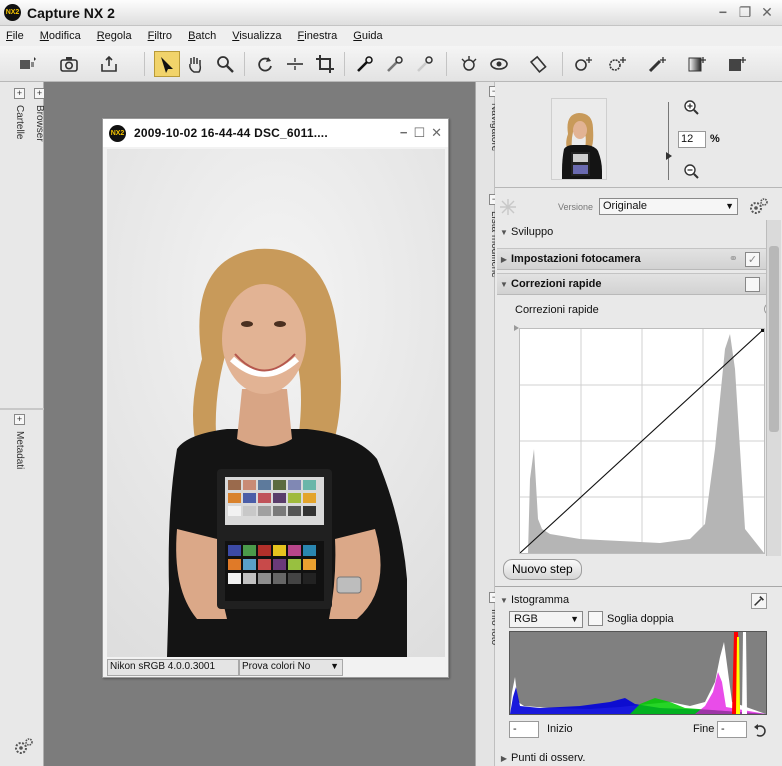 This screenshot has width=782, height=766. Describe the element at coordinates (391, 13) in the screenshot. I see `title-bar: NX2 Capture NX 2 − ❐ ✕` at that location.